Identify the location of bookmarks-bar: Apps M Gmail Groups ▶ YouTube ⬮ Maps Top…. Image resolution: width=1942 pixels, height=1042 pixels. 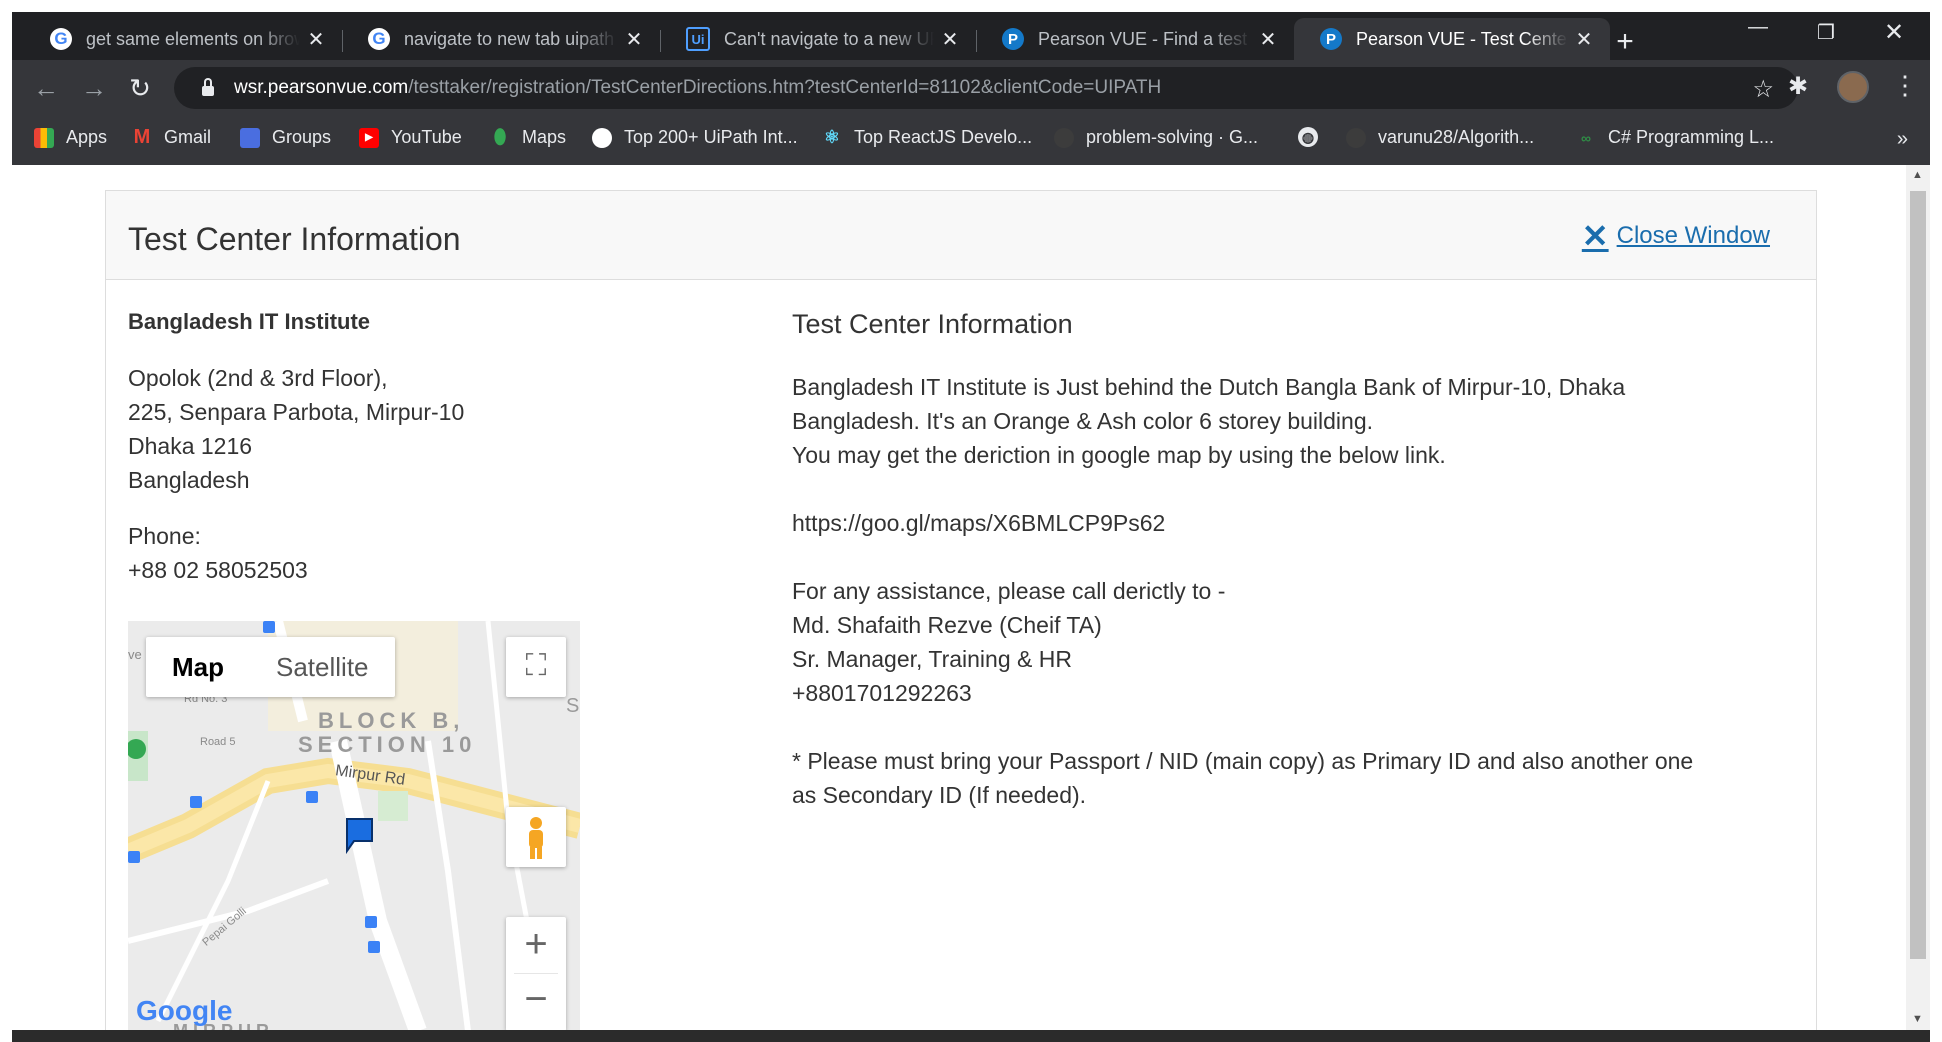
(971, 140).